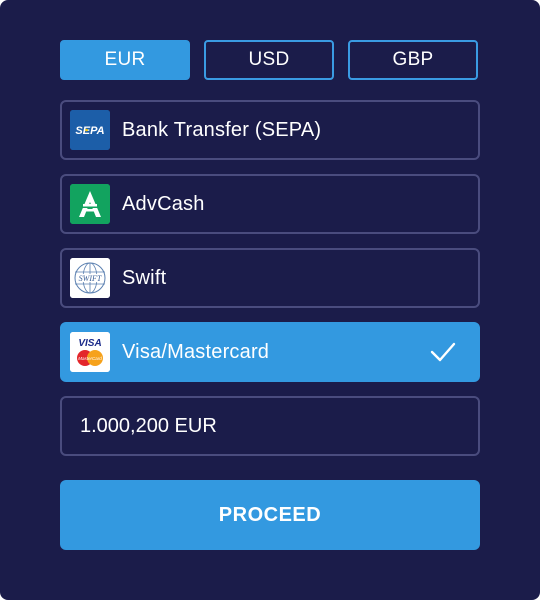 The width and height of the screenshot is (540, 600). What do you see at coordinates (144, 277) in the screenshot?
I see `payment-method-label: Swift` at bounding box center [144, 277].